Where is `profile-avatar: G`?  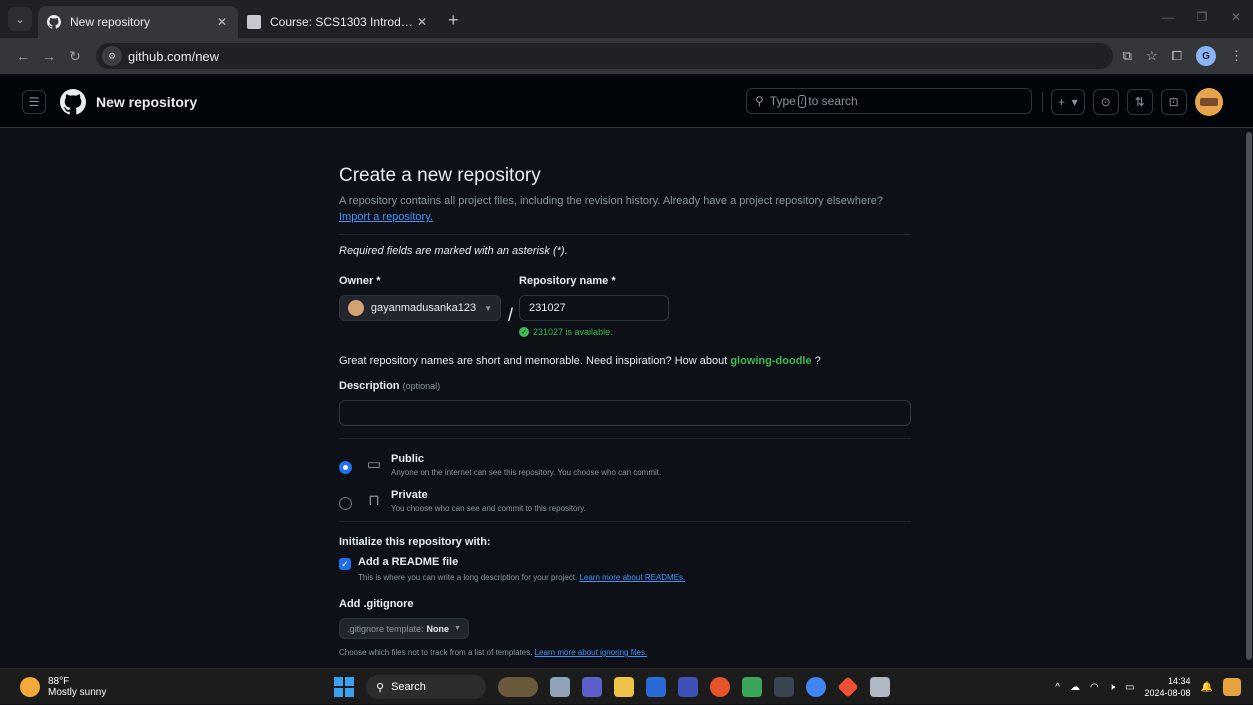
profile-avatar: G is located at coordinates (1206, 56).